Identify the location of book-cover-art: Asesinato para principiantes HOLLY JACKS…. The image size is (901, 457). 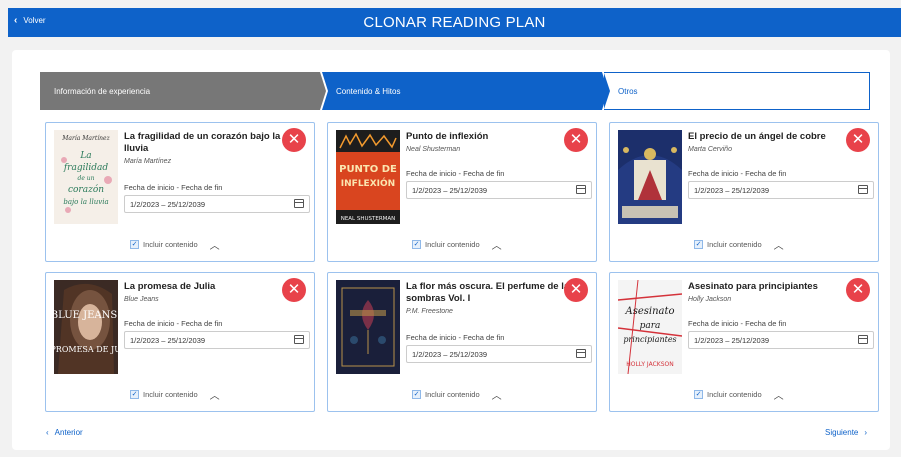
(650, 327).